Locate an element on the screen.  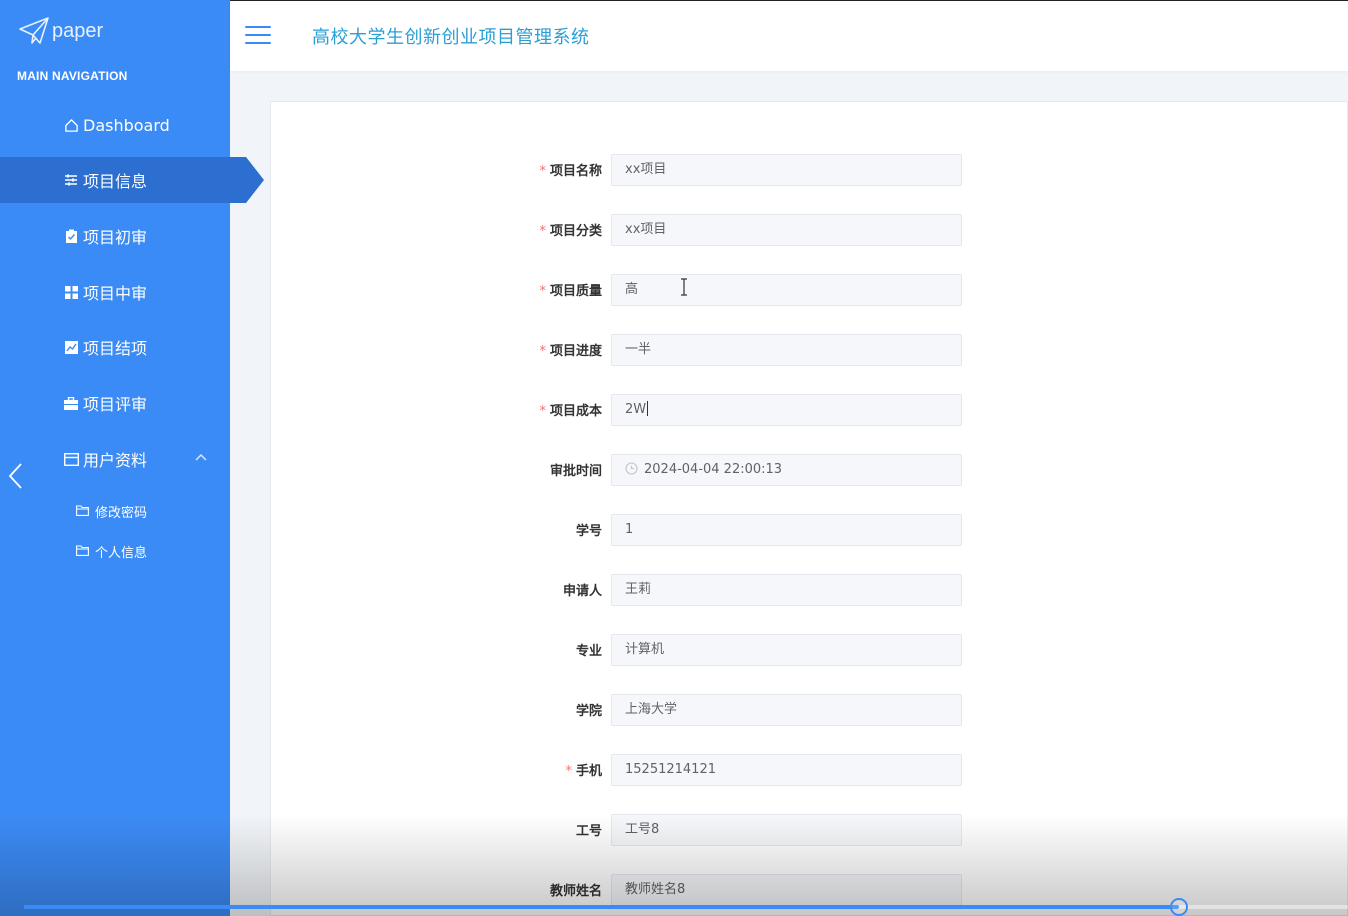
sidebar-subitem-change-password: 修改密码 is located at coordinates (115, 511).